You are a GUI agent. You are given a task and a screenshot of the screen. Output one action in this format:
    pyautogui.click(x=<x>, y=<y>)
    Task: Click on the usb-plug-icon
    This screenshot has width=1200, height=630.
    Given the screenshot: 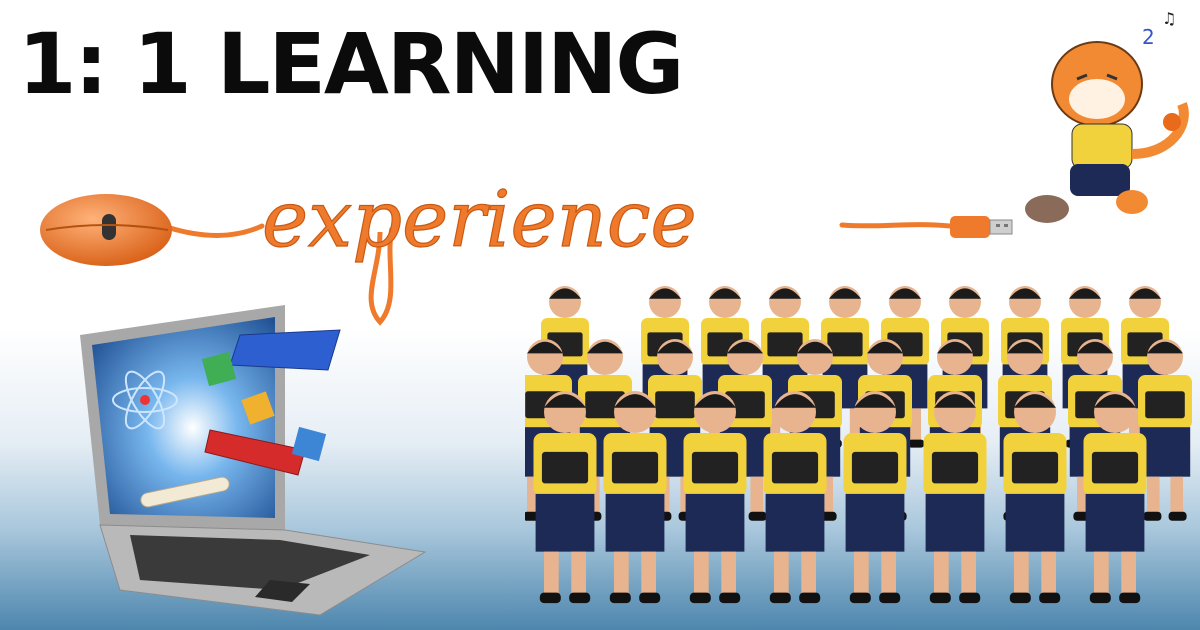 What is the action you would take?
    pyautogui.click(x=981, y=227)
    